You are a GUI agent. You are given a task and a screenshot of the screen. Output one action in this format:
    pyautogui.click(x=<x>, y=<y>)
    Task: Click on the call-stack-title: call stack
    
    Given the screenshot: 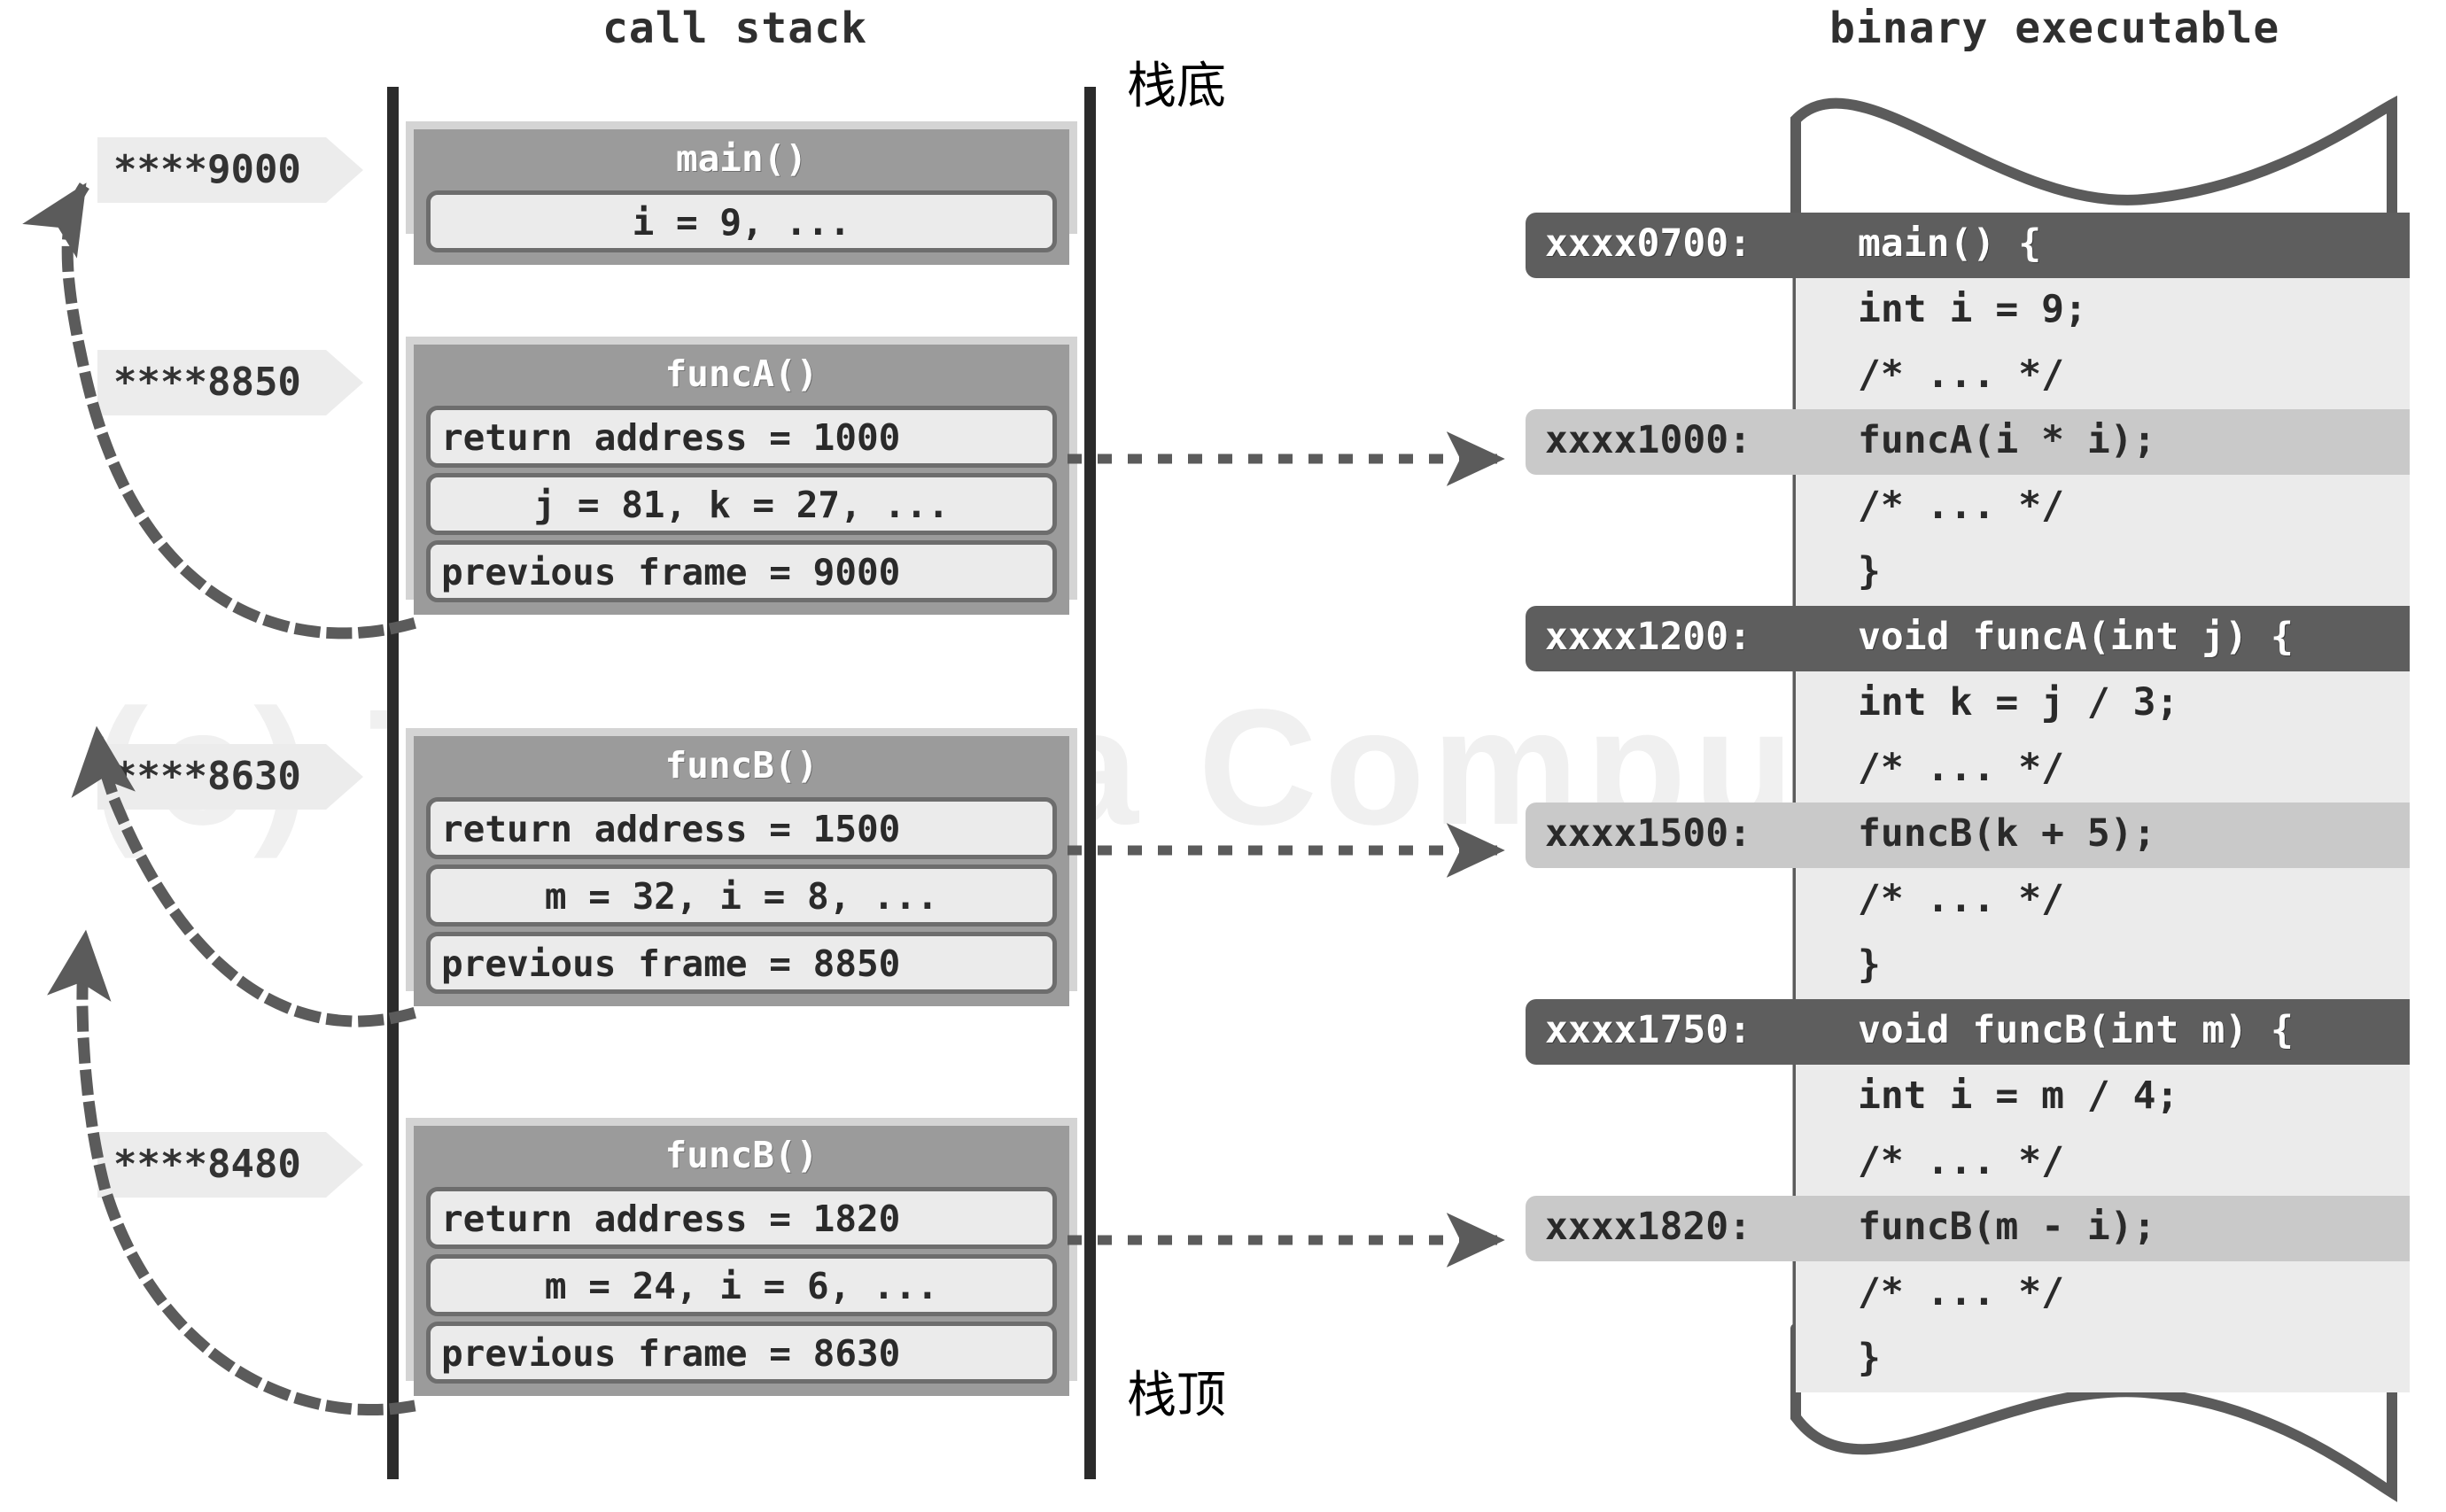 What is the action you would take?
    pyautogui.click(x=734, y=29)
    